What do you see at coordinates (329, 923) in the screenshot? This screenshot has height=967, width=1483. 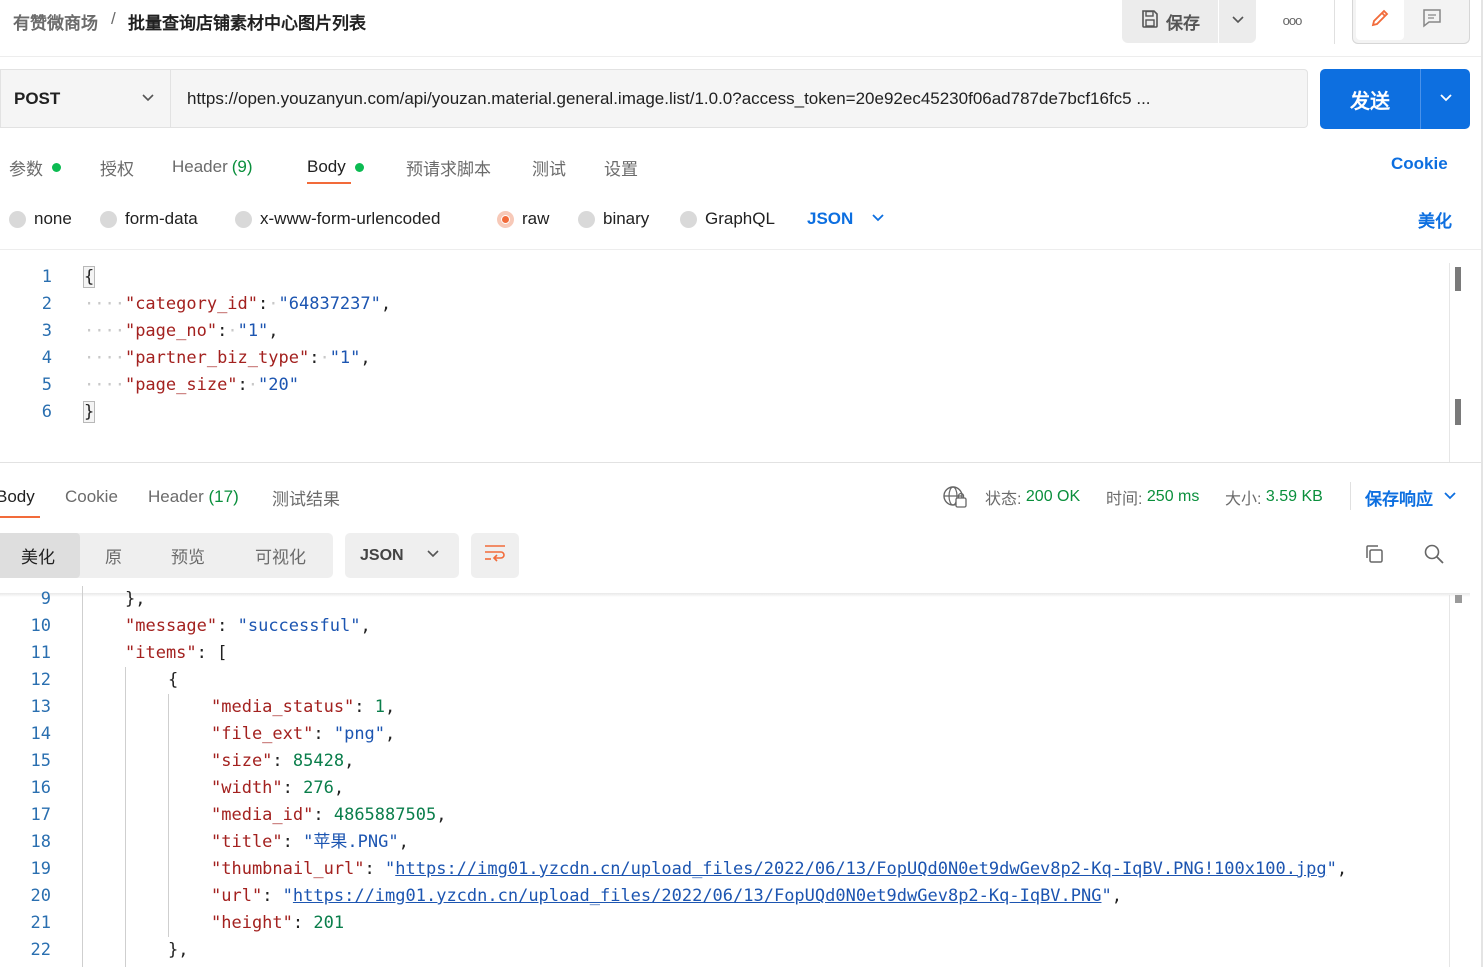 I see `json-value: 201` at bounding box center [329, 923].